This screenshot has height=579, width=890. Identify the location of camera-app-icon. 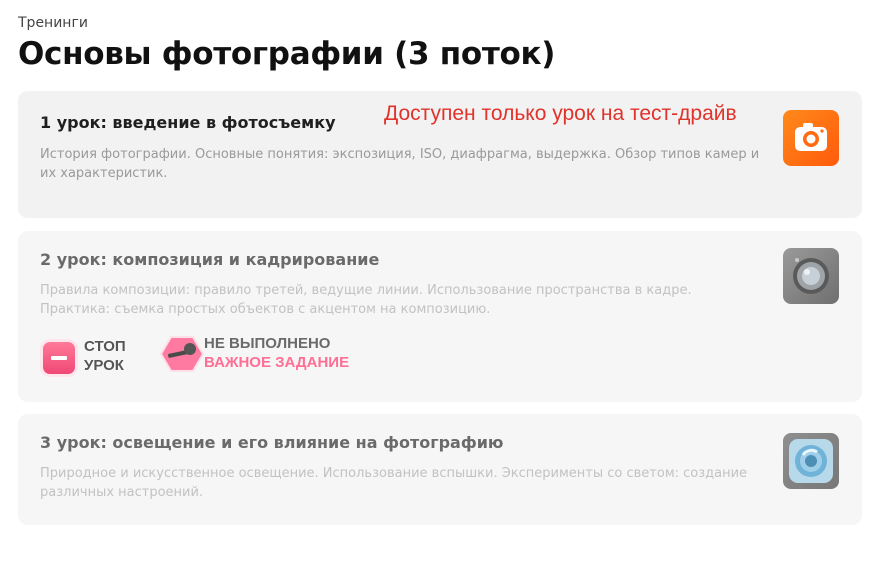
(811, 138).